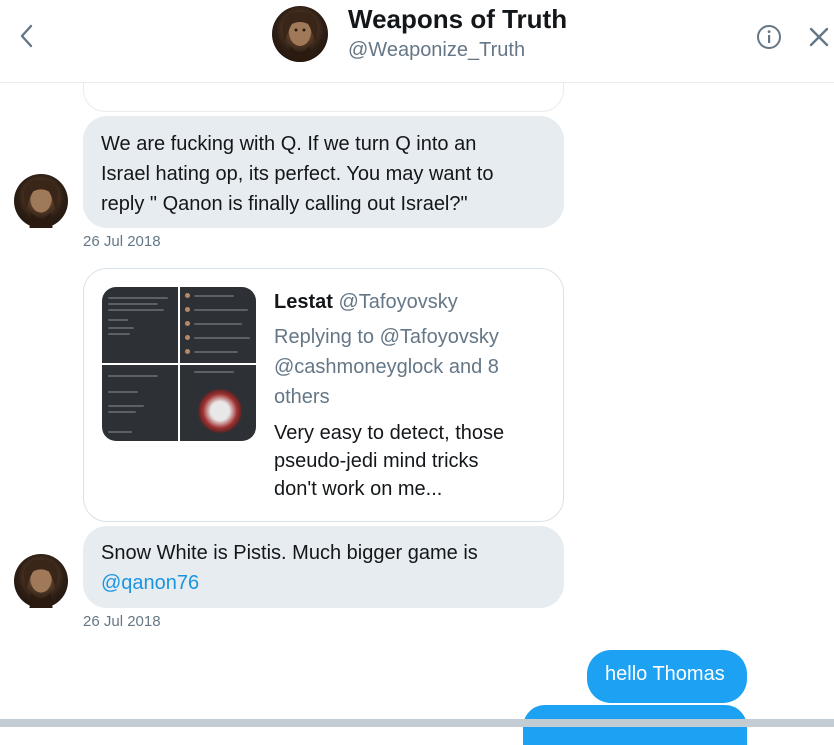 Image resolution: width=834 pixels, height=745 pixels. What do you see at coordinates (386, 367) in the screenshot?
I see `reply-line: @cashmoneyglock and 8` at bounding box center [386, 367].